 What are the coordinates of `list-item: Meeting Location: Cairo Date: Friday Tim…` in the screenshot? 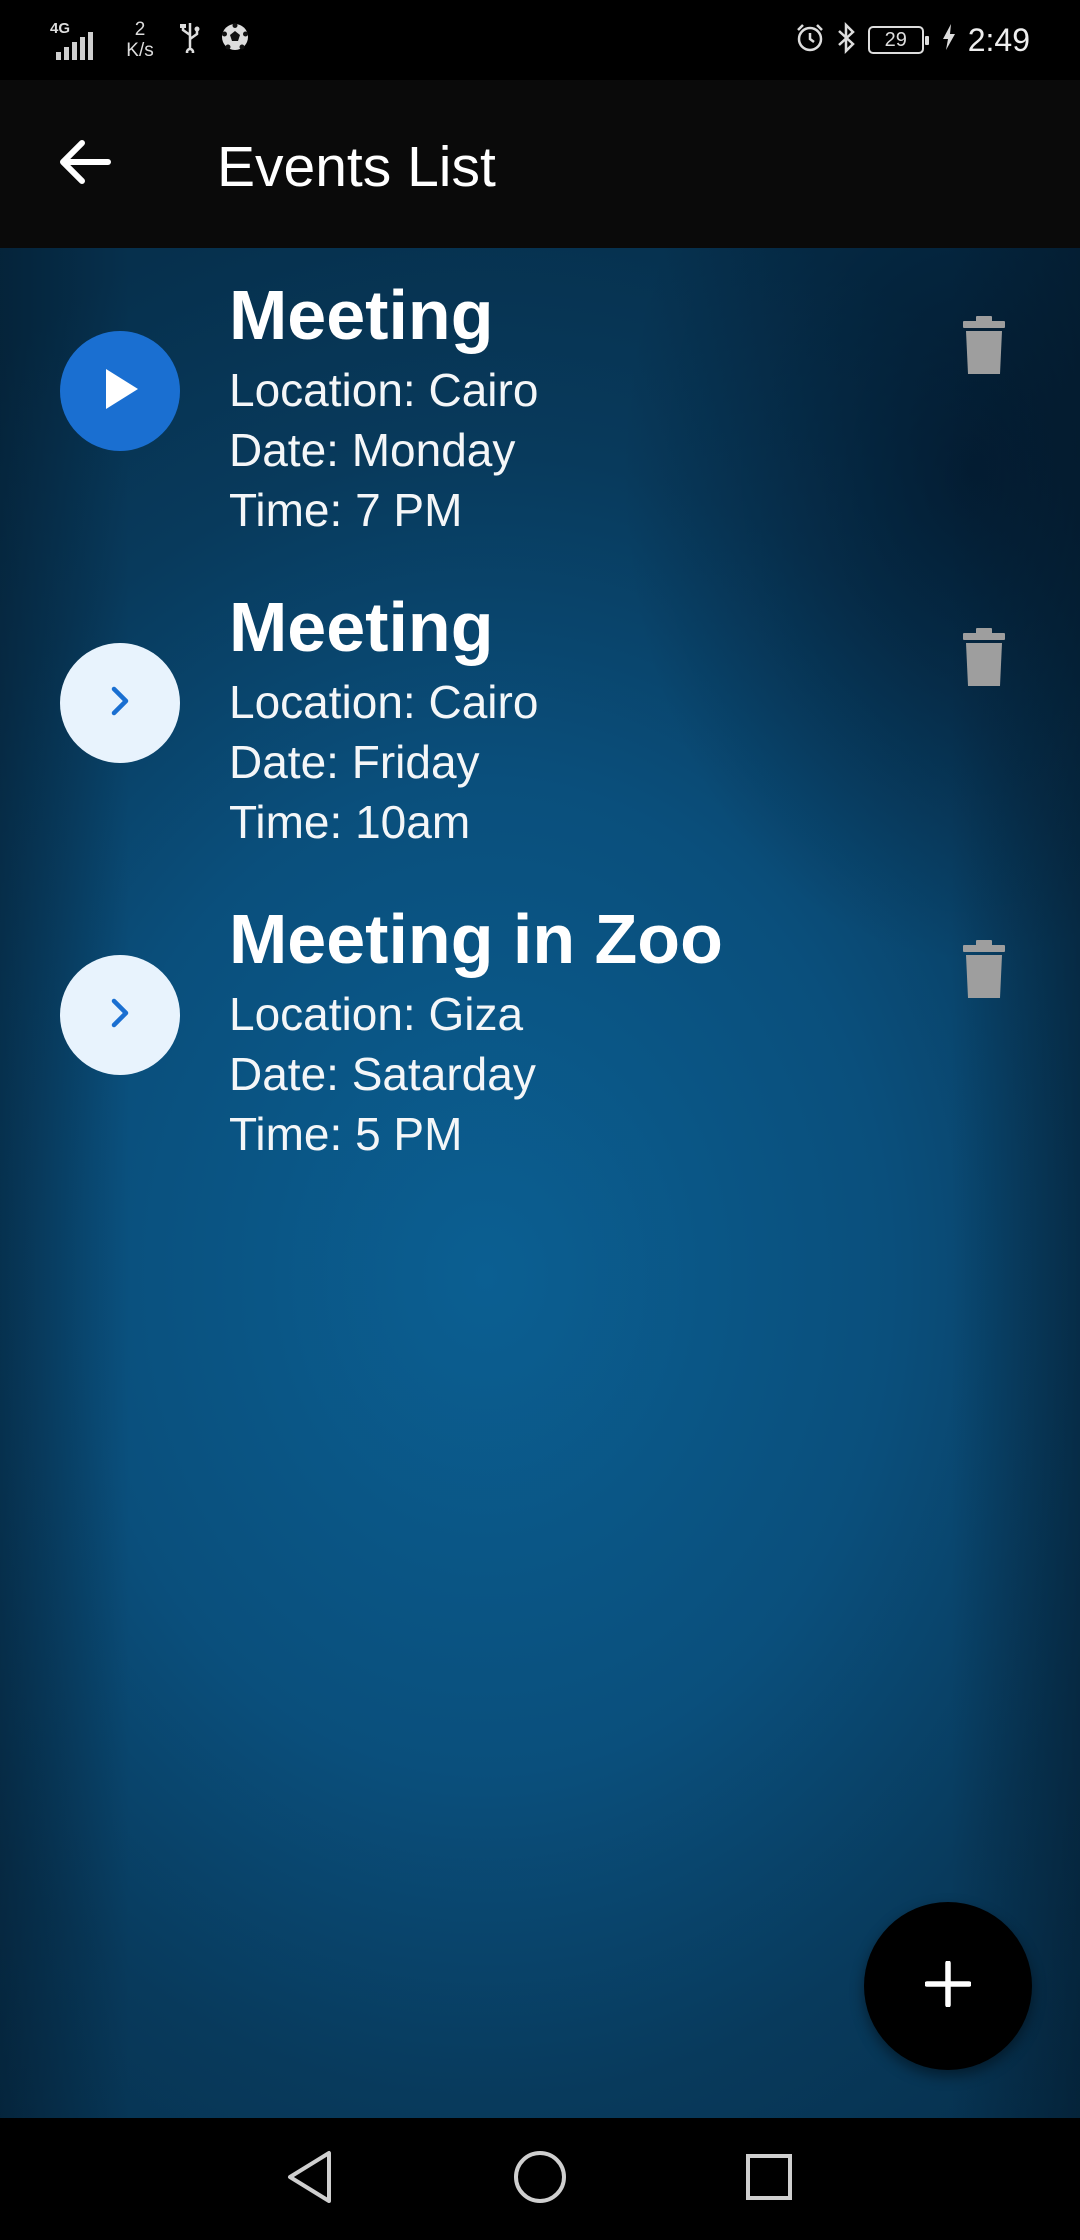 It's located at (540, 732).